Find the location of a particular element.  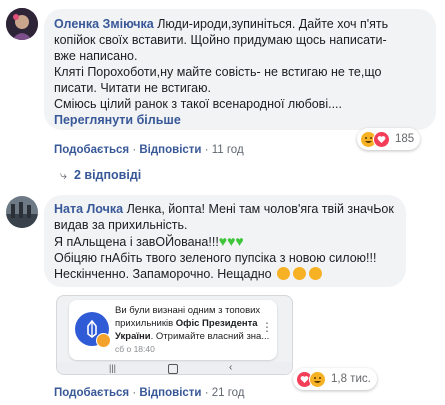

reactions-summary: 185 is located at coordinates (389, 139).